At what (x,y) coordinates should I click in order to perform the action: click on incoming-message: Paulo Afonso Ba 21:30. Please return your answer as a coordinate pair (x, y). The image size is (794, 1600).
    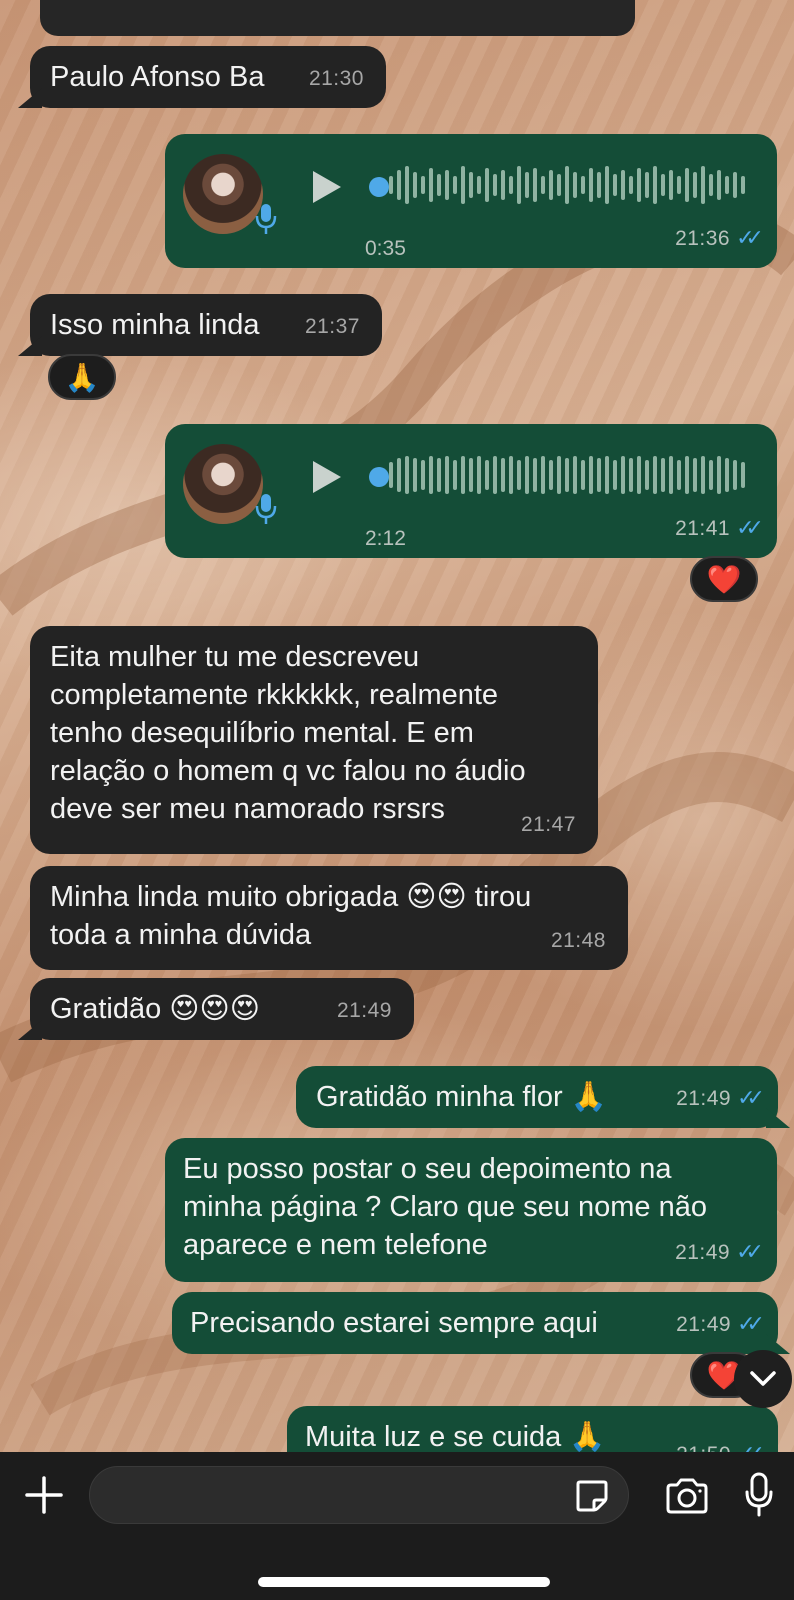
    Looking at the image, I should click on (208, 77).